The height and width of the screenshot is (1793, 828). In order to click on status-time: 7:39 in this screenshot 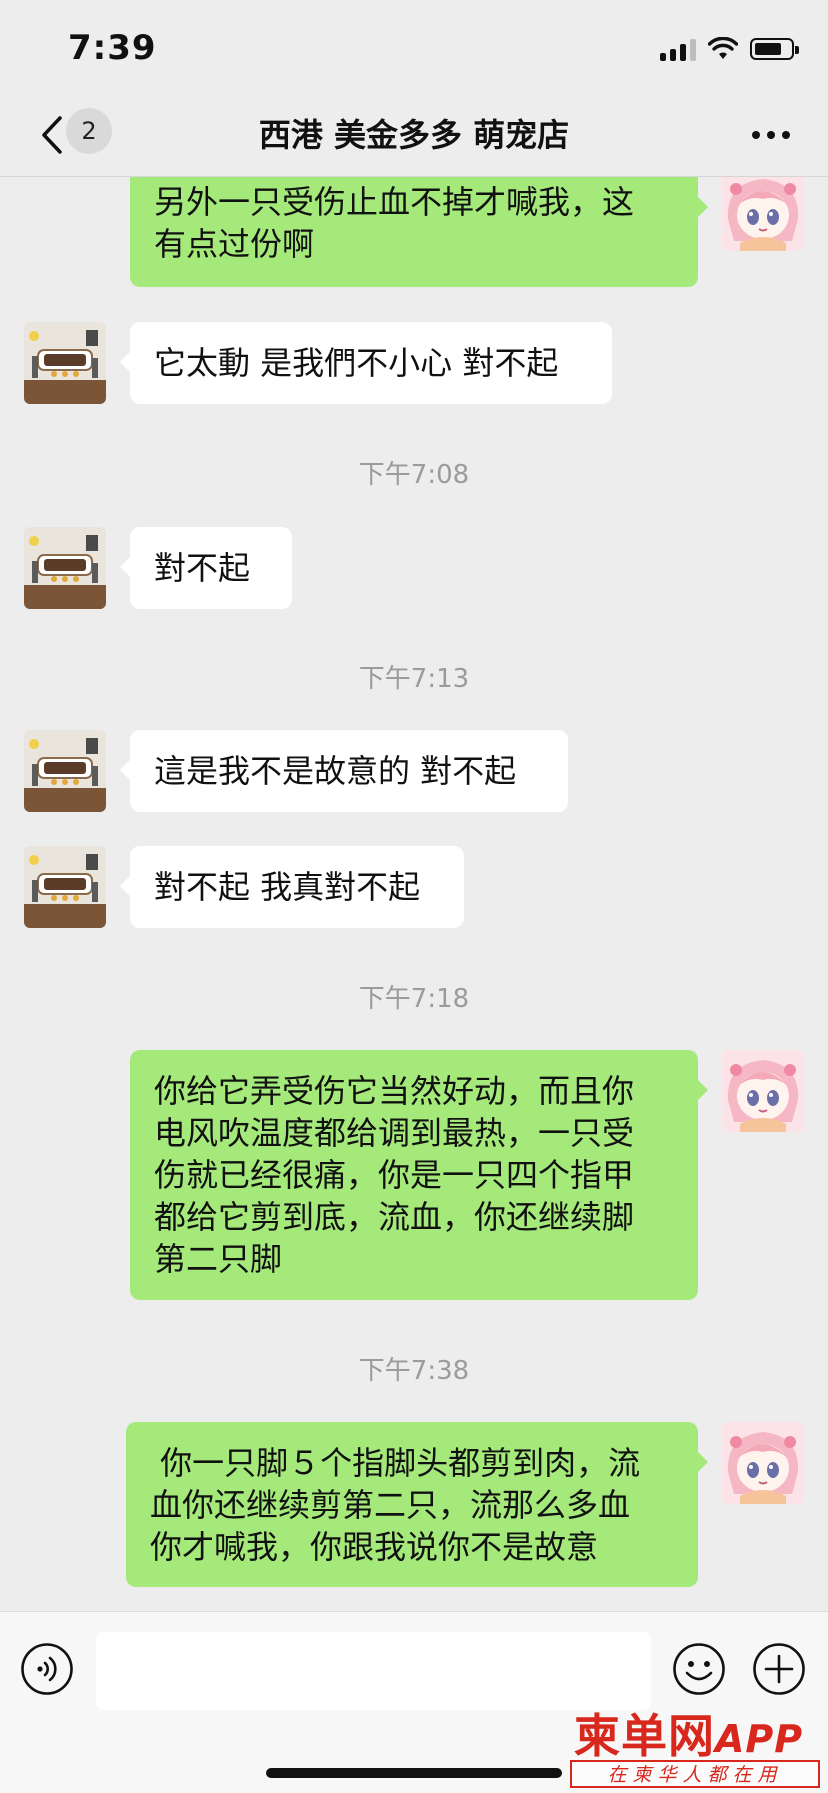, I will do `click(112, 48)`.